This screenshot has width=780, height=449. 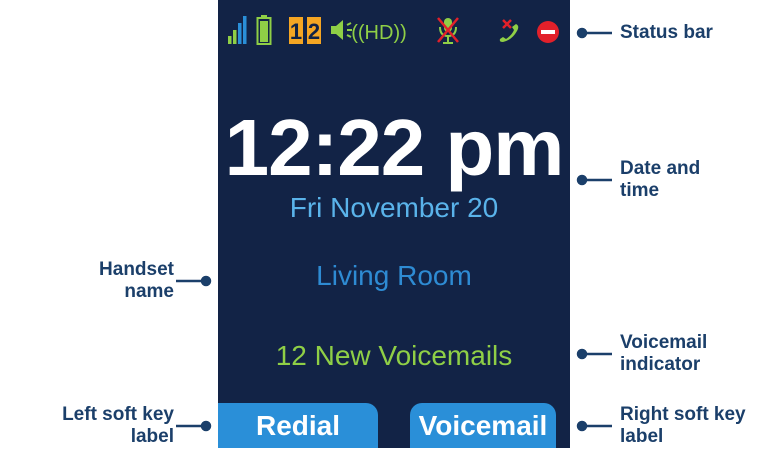 What do you see at coordinates (118, 414) in the screenshot?
I see `callout-left-soft-key-line1: Left soft key` at bounding box center [118, 414].